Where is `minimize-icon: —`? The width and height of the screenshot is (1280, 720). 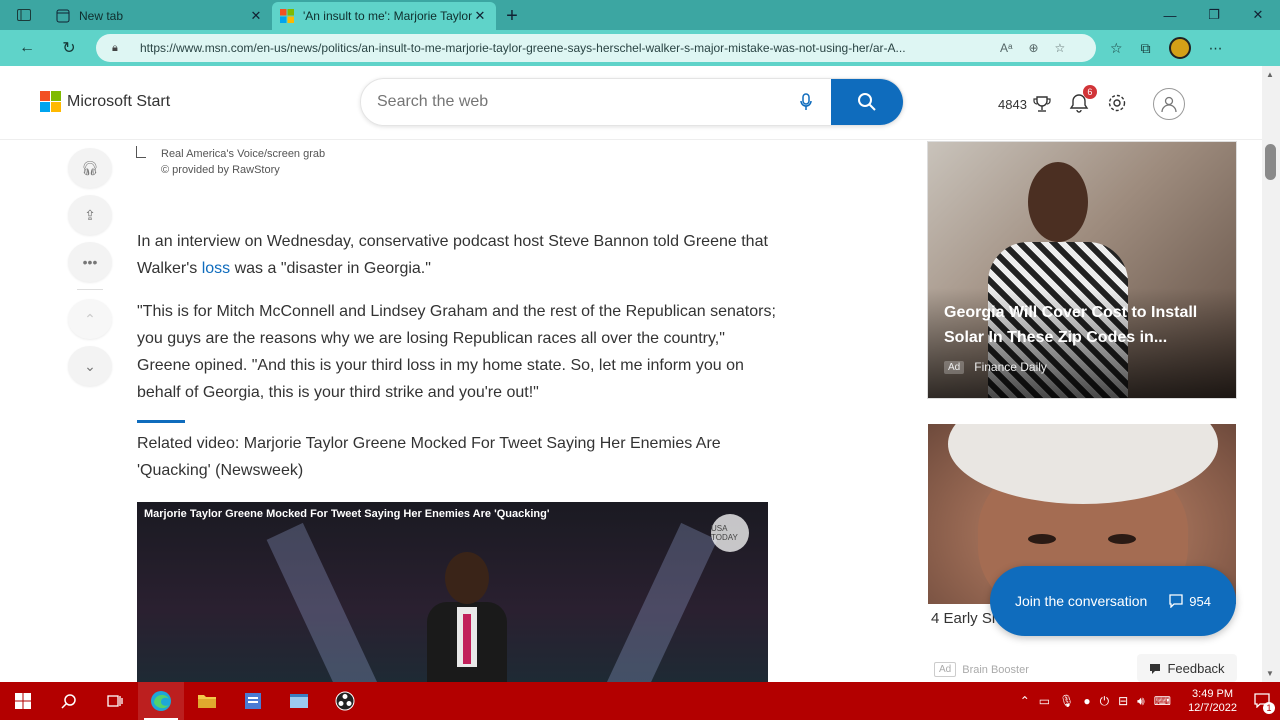 minimize-icon: — is located at coordinates (1170, 15).